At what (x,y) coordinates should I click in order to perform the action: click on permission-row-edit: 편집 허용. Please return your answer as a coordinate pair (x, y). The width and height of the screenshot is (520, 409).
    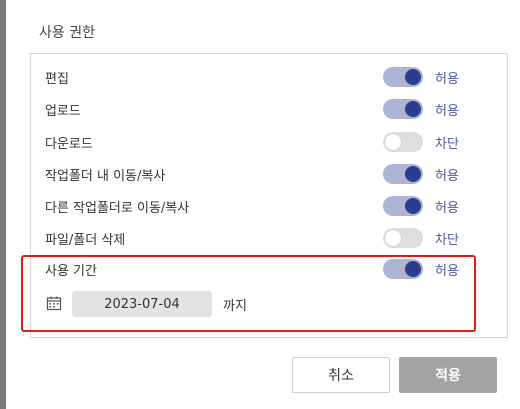
    Looking at the image, I should click on (265, 77).